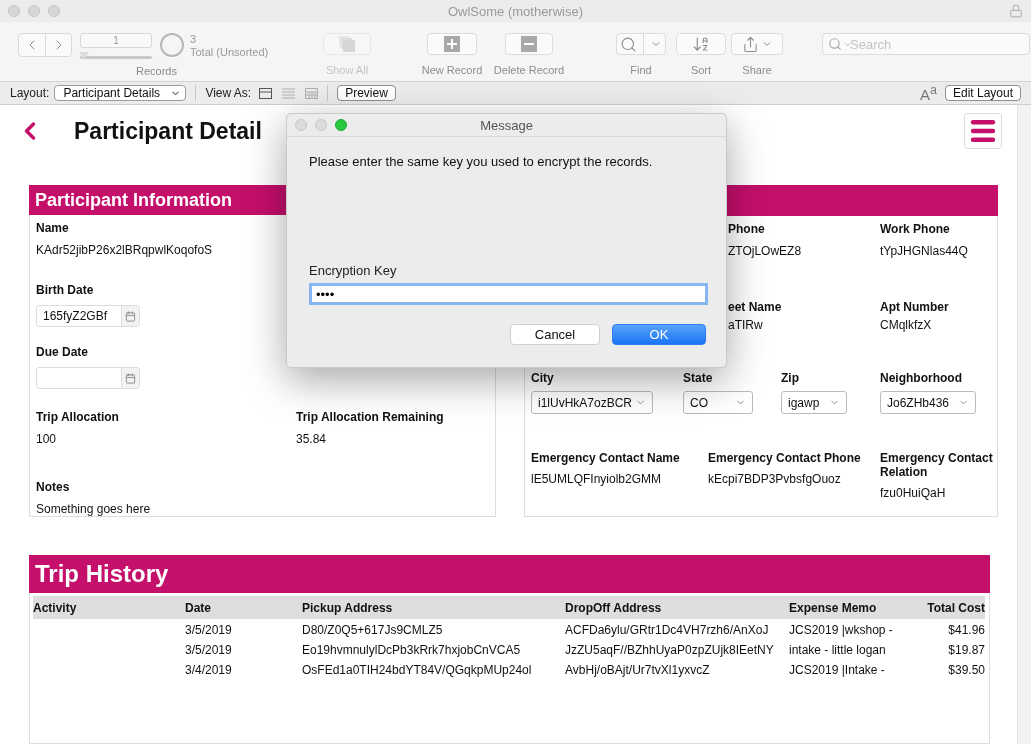 Image resolution: width=1031 pixels, height=744 pixels. What do you see at coordinates (109, 607) in the screenshot?
I see `column-header: Activity` at bounding box center [109, 607].